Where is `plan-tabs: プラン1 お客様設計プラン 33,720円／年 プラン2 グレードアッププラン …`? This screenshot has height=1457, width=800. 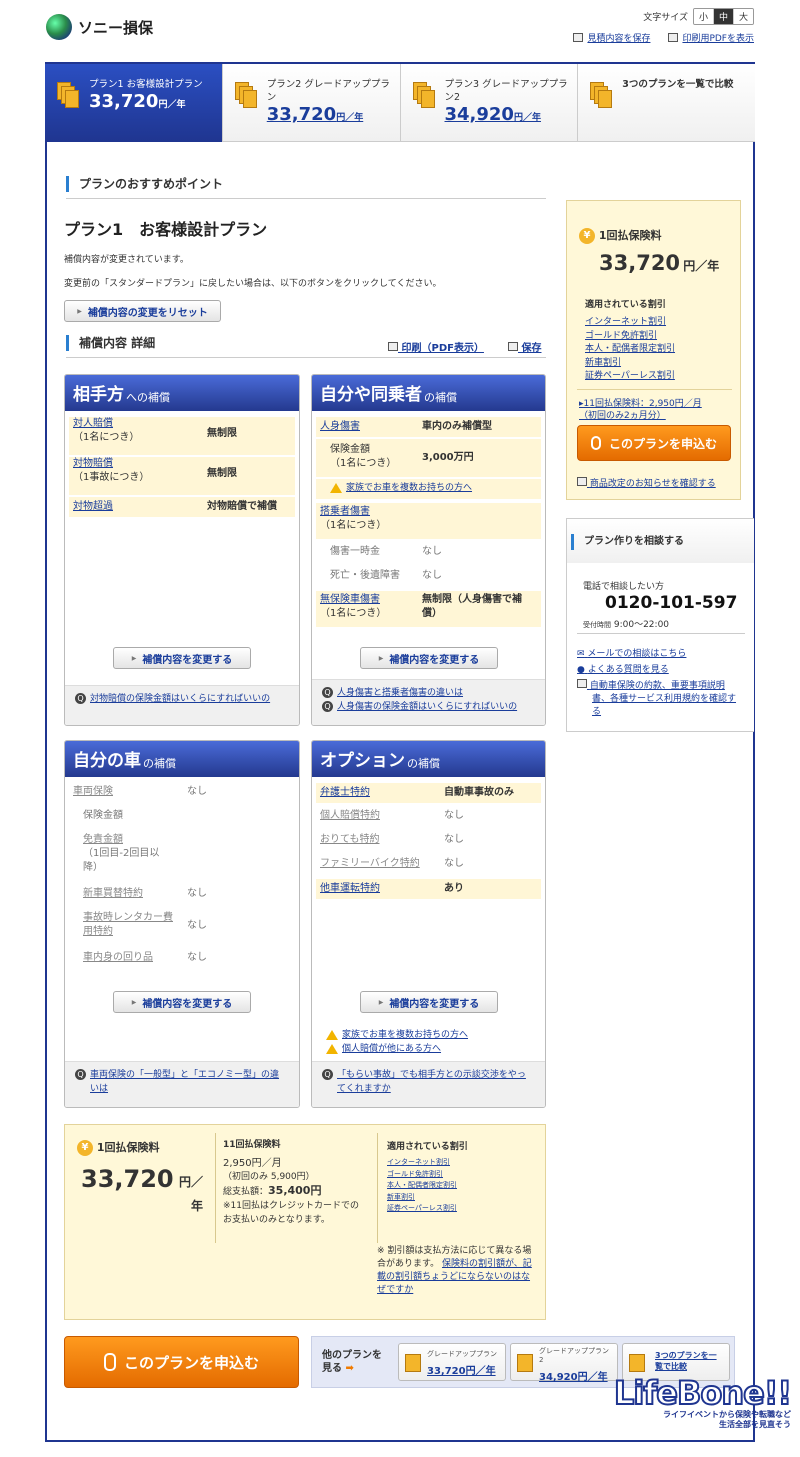
plan-tabs: プラン1 お客様設計プラン 33,720円／年 プラン2 グレードアッププラン … is located at coordinates (400, 102).